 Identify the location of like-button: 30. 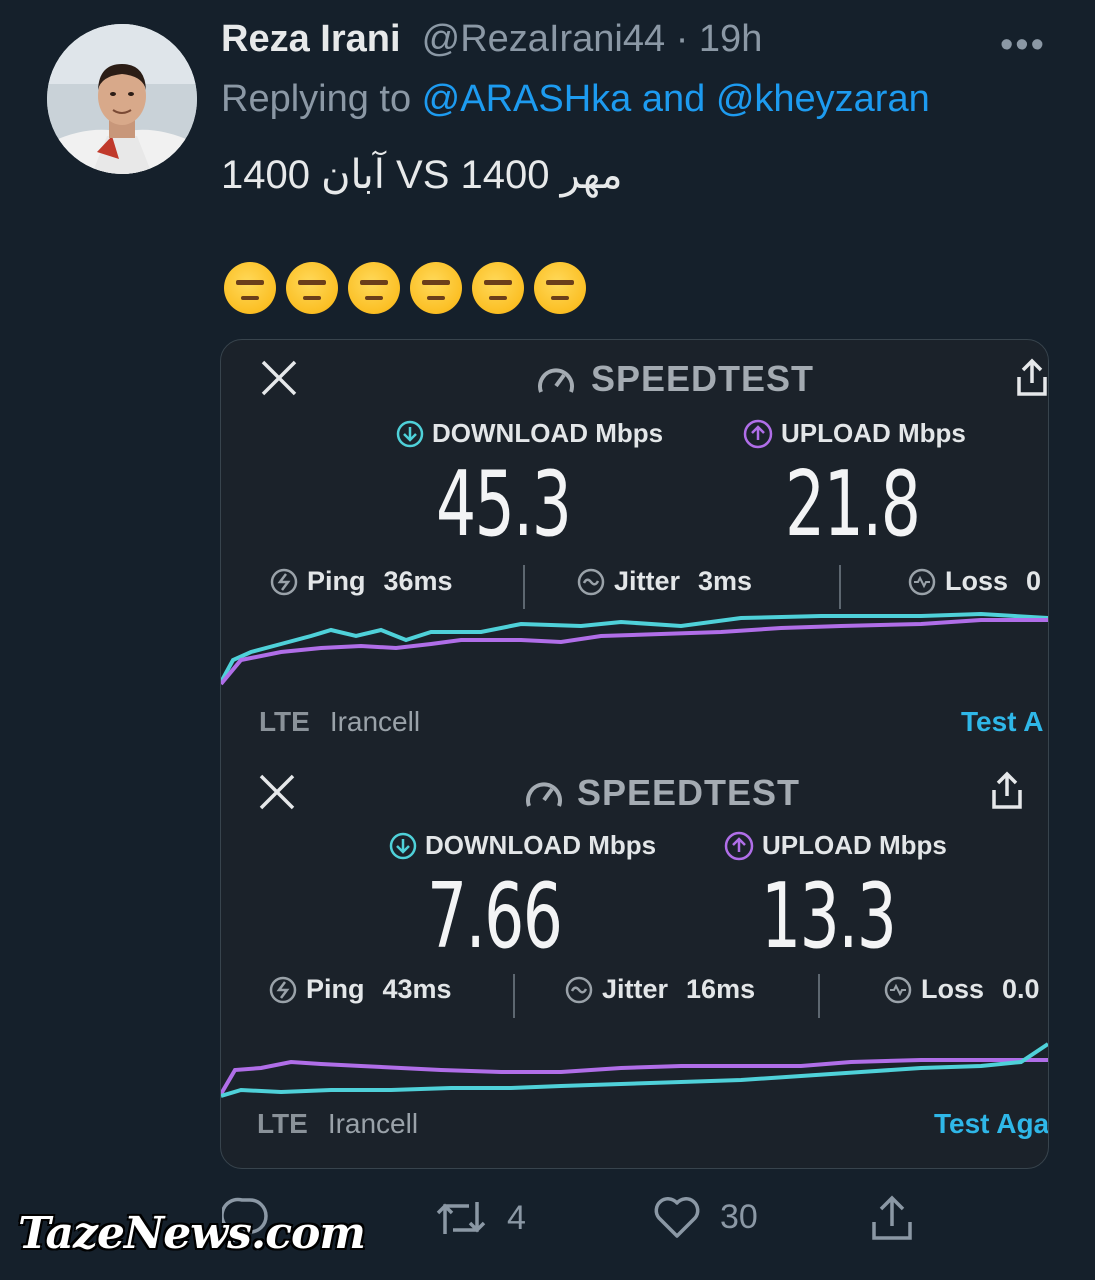
(705, 1217).